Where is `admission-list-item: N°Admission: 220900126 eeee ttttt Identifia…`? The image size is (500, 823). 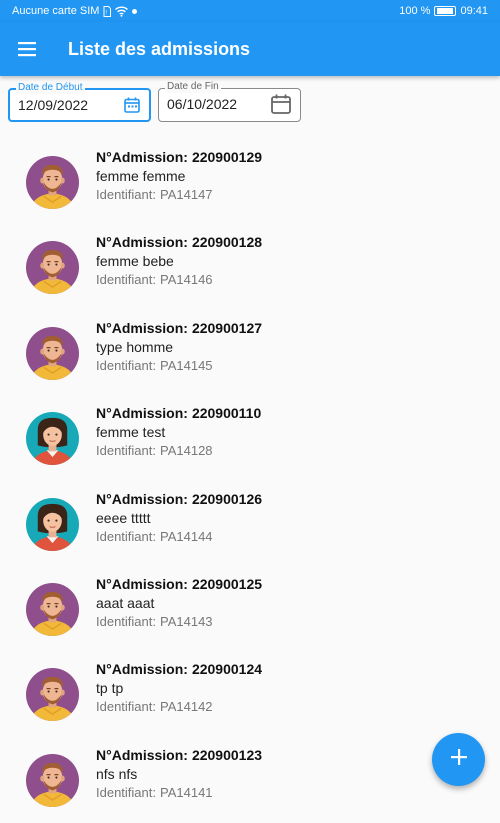 admission-list-item: N°Admission: 220900126 eeee ttttt Identifia… is located at coordinates (250, 524).